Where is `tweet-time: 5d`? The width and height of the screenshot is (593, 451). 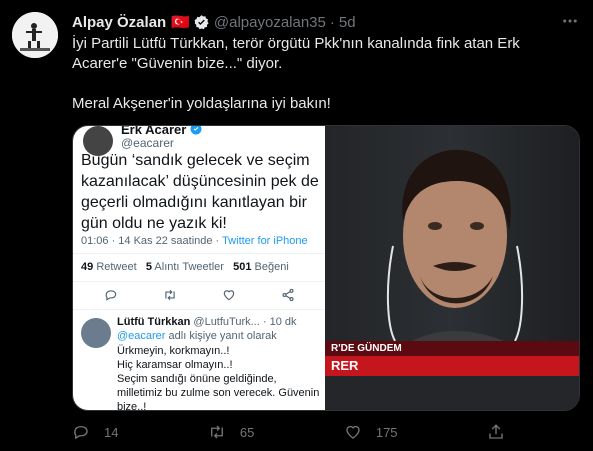
tweet-time: 5d is located at coordinates (347, 22).